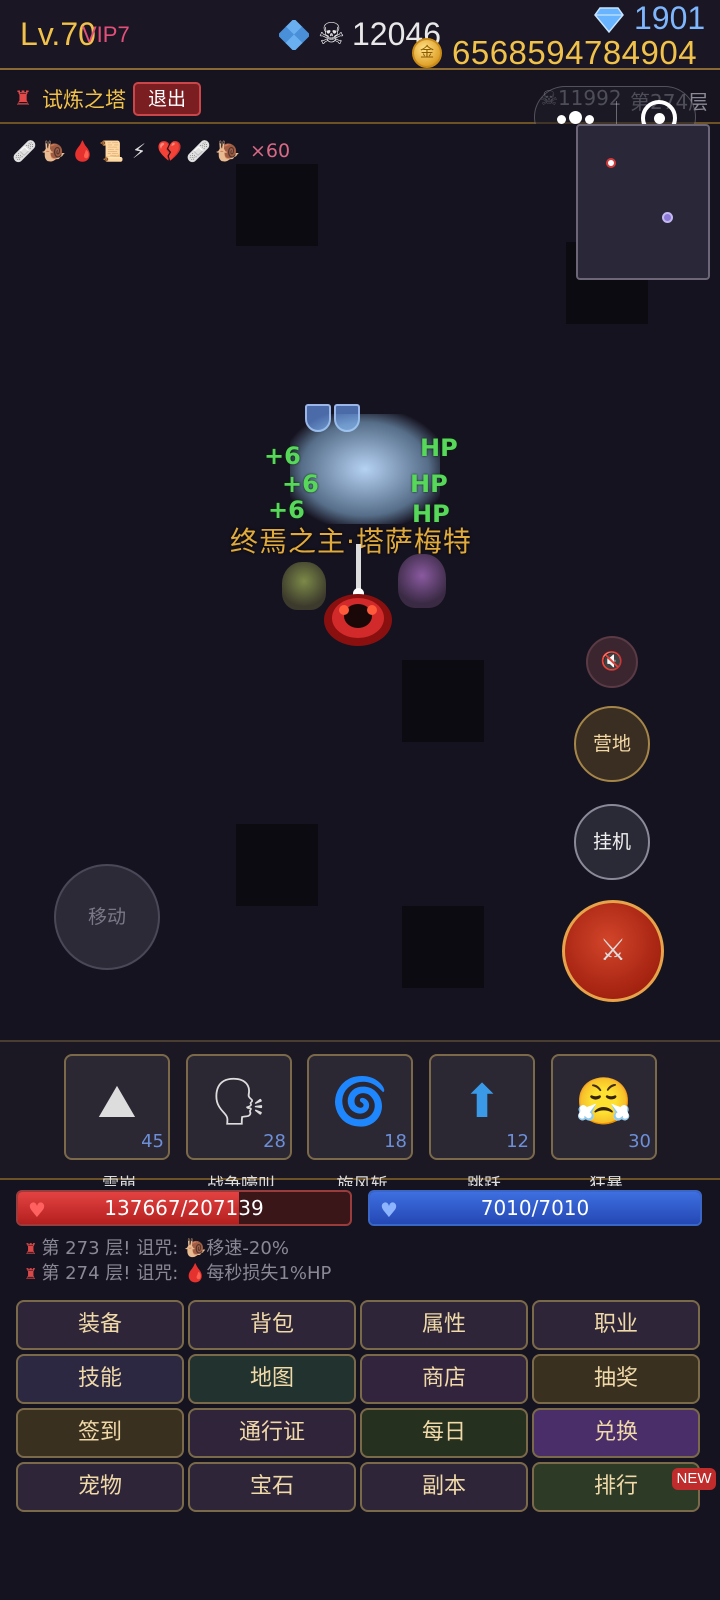 This screenshot has width=720, height=1600. I want to click on skull-icon: ☠, so click(331, 34).